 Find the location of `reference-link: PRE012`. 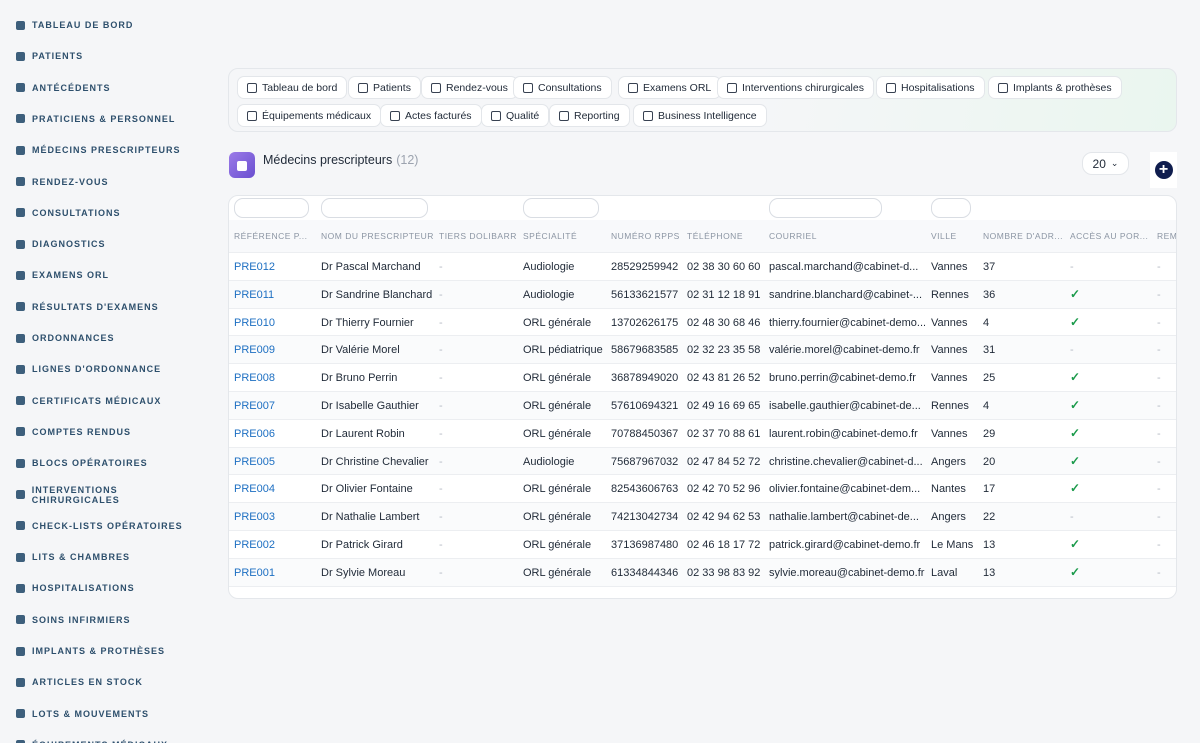

reference-link: PRE012 is located at coordinates (273, 267).